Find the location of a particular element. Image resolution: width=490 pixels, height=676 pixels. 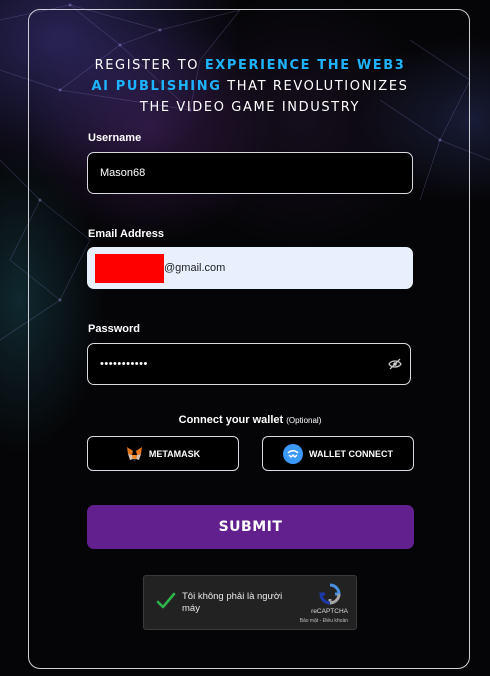

password-label: Password is located at coordinates (114, 329).